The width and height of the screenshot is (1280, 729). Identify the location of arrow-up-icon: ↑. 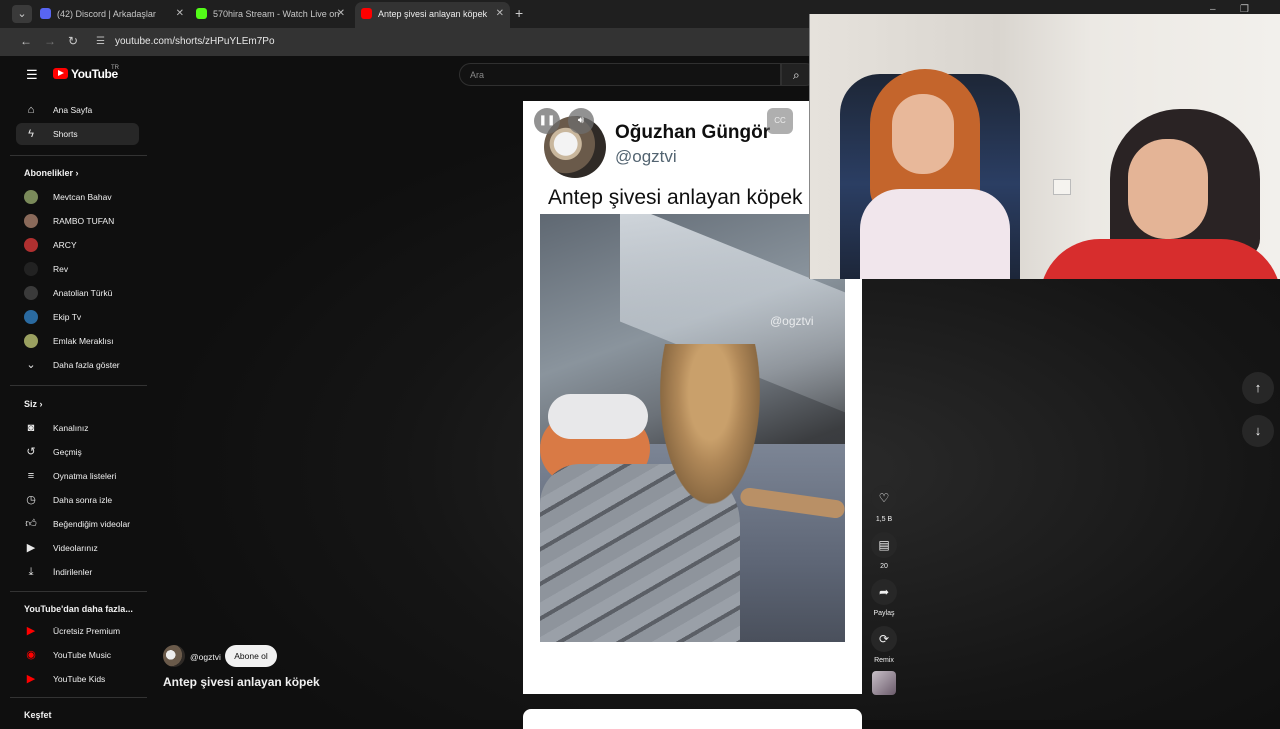
(1258, 387).